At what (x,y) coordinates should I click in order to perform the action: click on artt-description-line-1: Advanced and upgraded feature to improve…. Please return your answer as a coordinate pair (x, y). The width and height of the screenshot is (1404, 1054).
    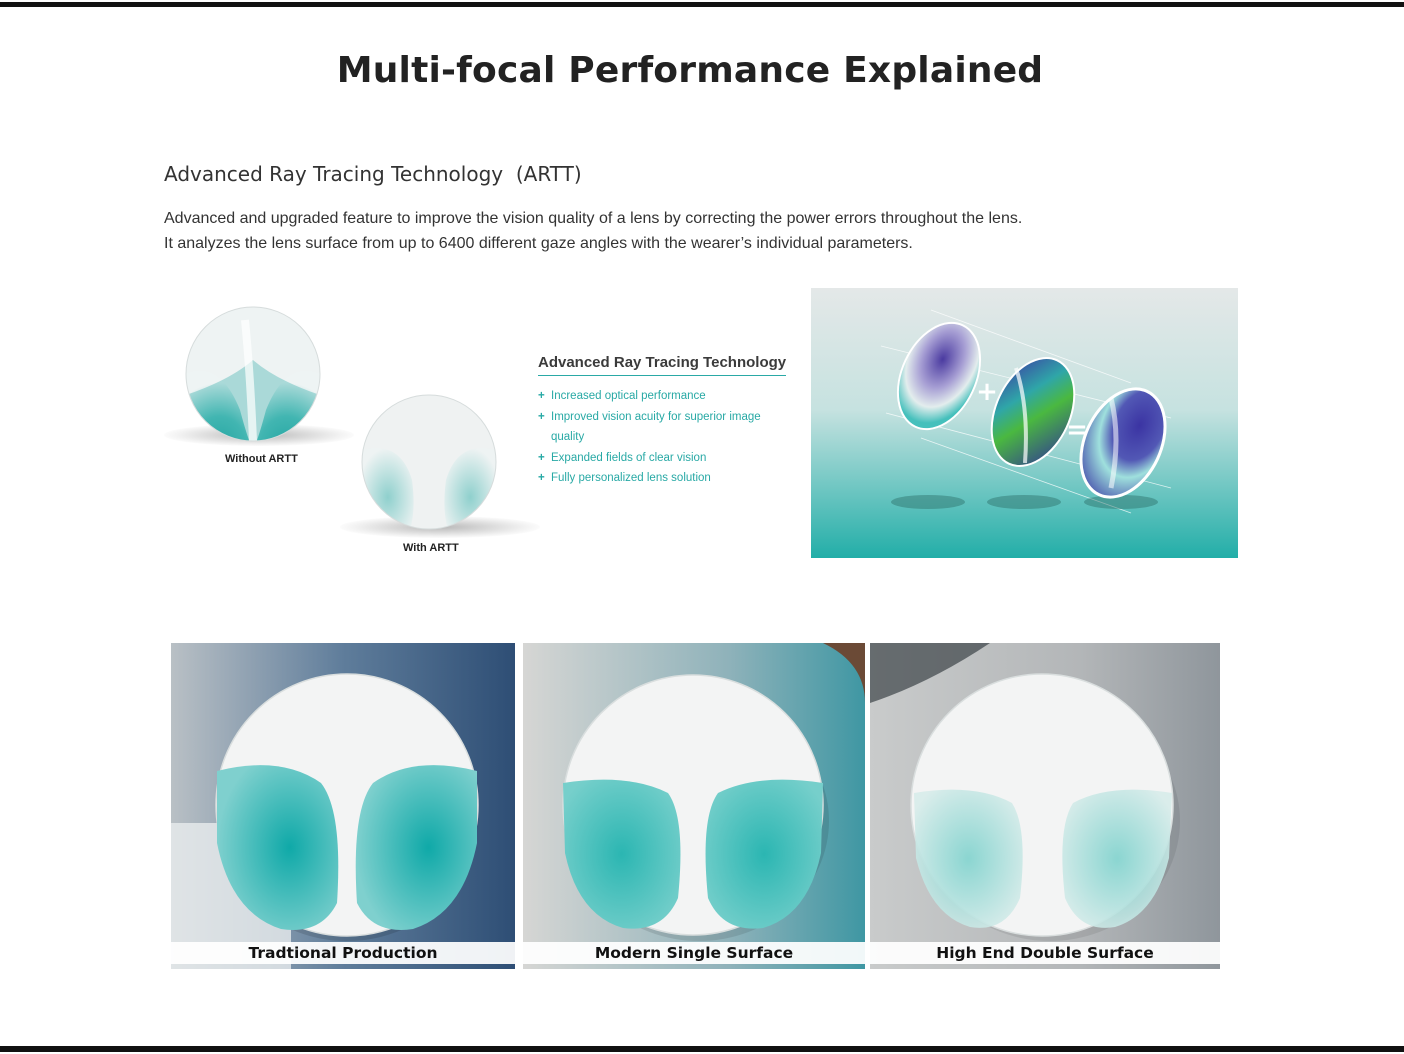
    Looking at the image, I should click on (593, 218).